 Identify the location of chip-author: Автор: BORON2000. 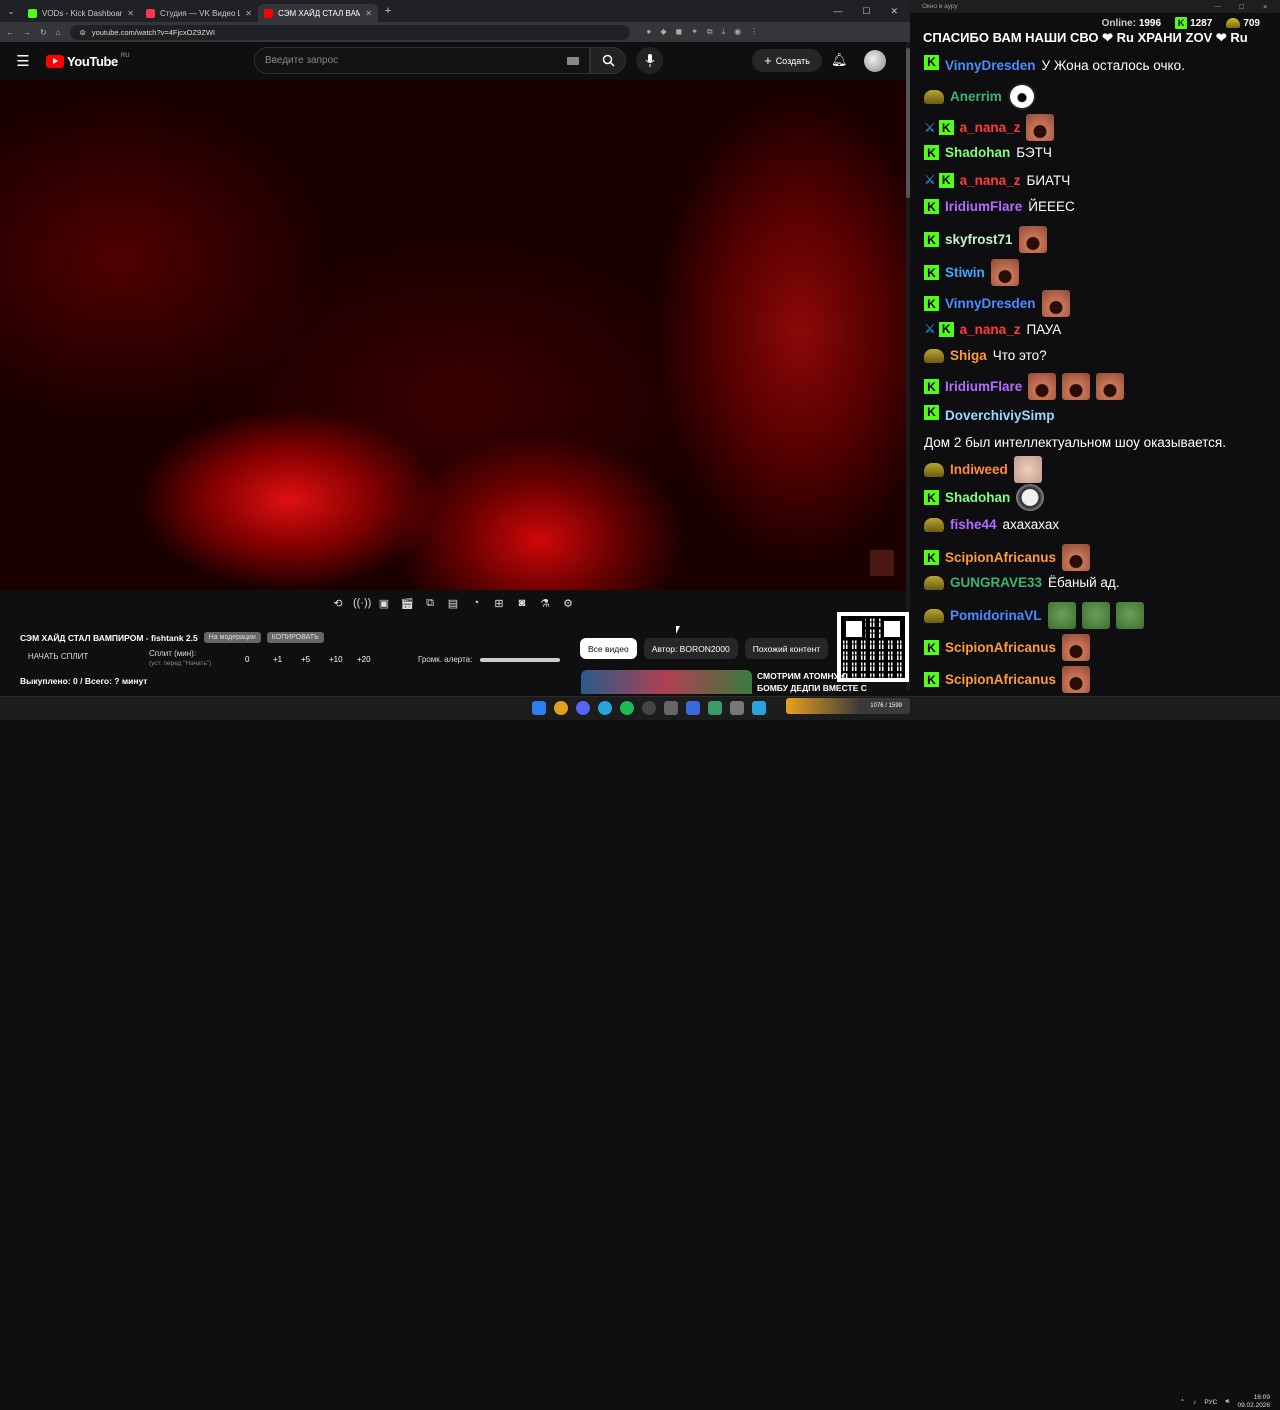
(690, 648).